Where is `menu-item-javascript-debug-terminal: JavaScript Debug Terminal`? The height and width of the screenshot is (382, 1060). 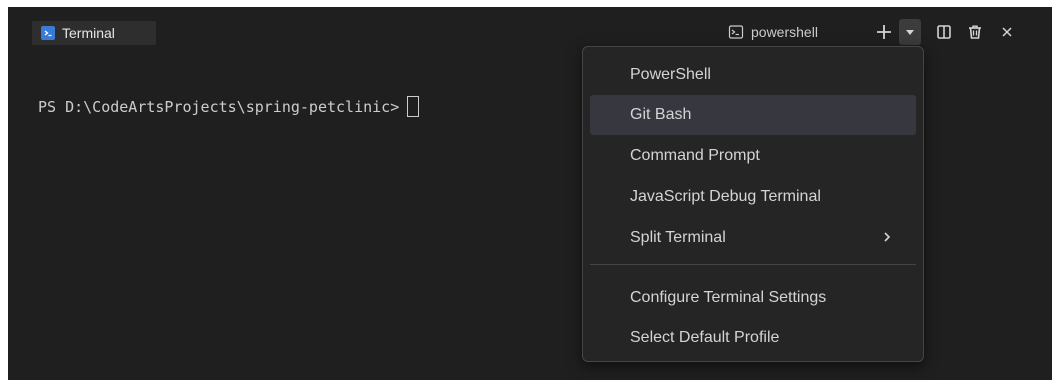 menu-item-javascript-debug-terminal: JavaScript Debug Terminal is located at coordinates (753, 197).